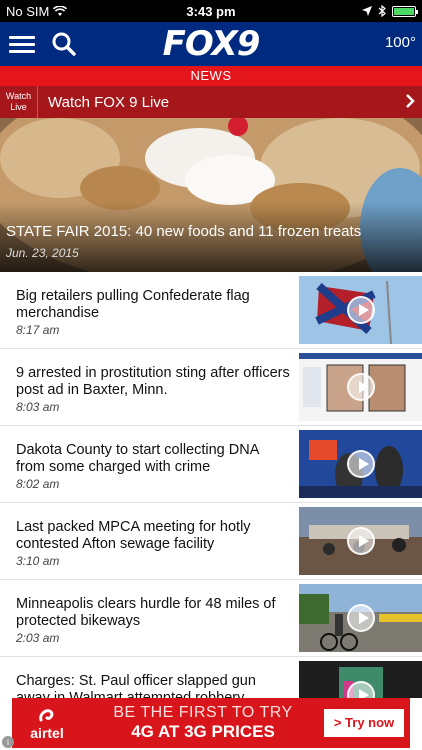 Image resolution: width=422 pixels, height=750 pixels. Describe the element at coordinates (38, 638) in the screenshot. I see `story-time: 2:03 am` at that location.